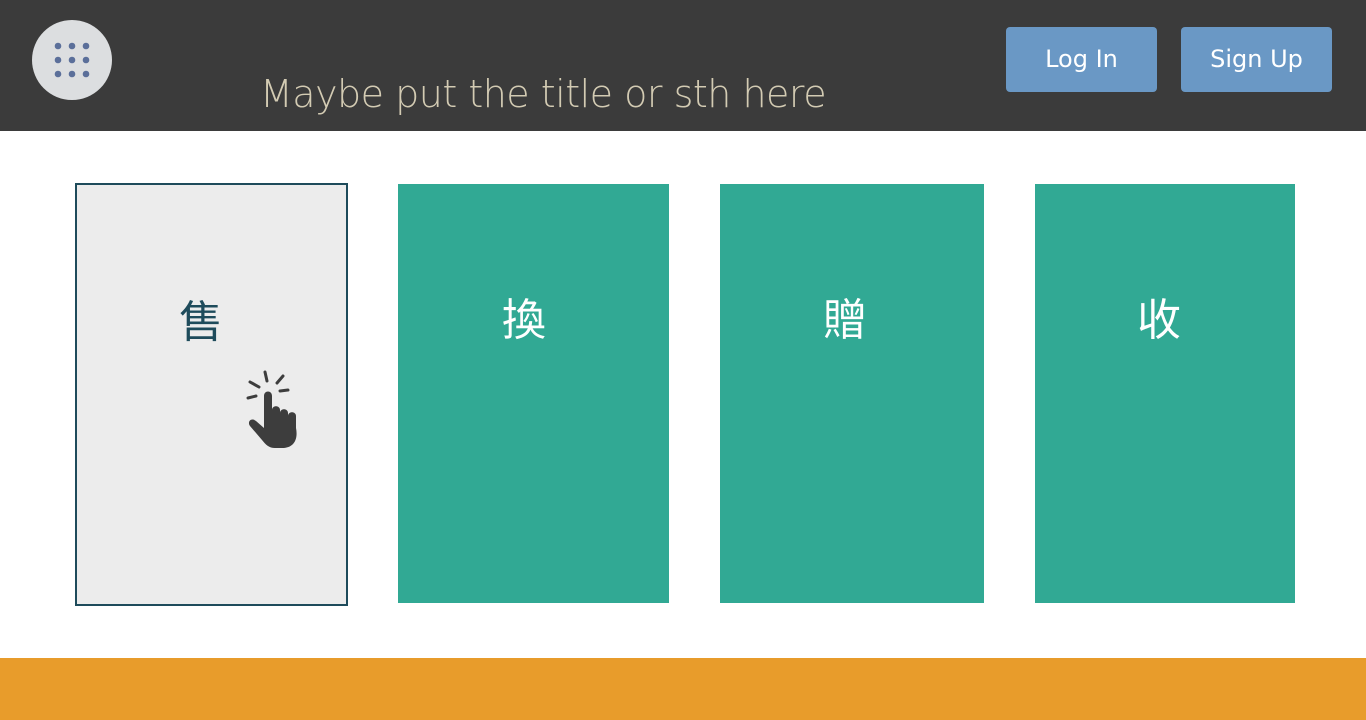  Describe the element at coordinates (683, 689) in the screenshot. I see `footer-bar` at that location.